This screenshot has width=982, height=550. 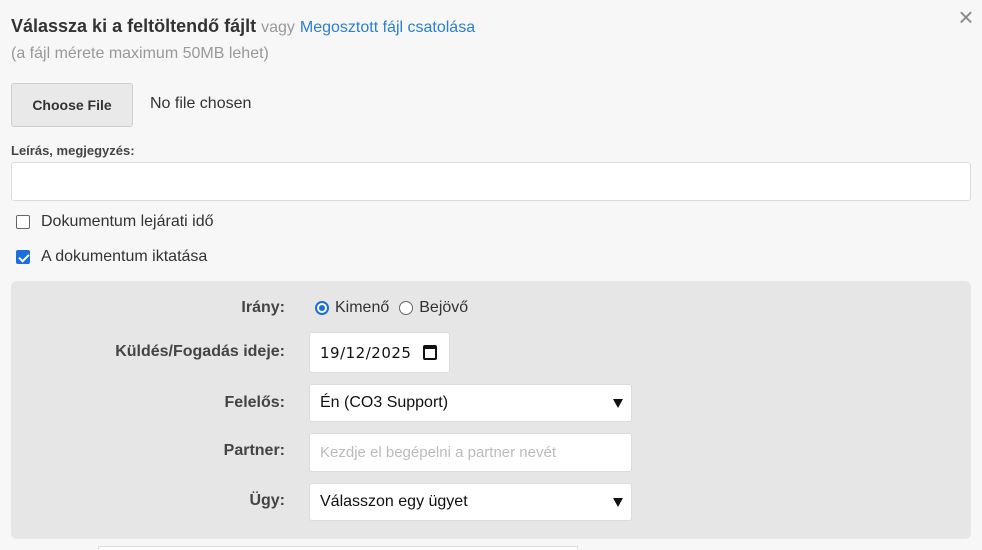 What do you see at coordinates (406, 308) in the screenshot?
I see `radio-incoming` at bounding box center [406, 308].